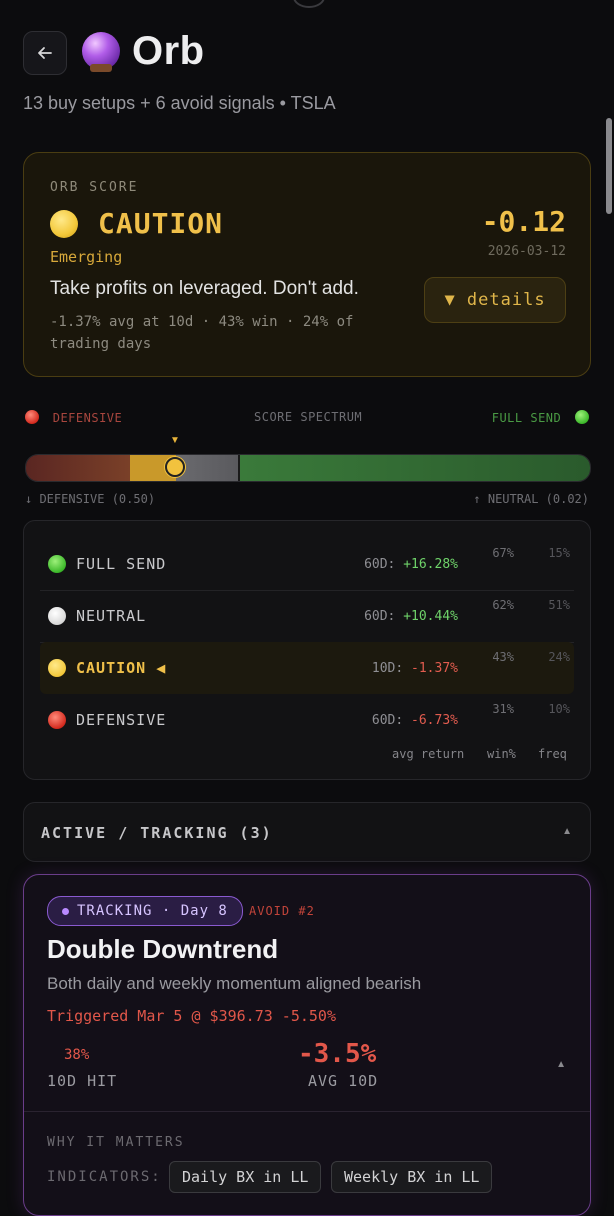 This screenshot has height=1216, width=614. I want to click on hit-rate-label: 10D HIT, so click(82, 1081).